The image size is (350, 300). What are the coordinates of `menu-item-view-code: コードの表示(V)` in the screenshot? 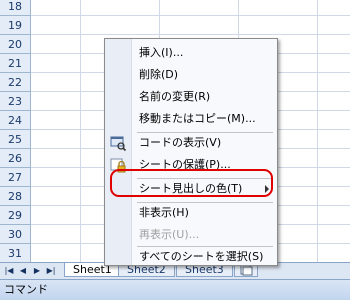 It's located at (191, 143).